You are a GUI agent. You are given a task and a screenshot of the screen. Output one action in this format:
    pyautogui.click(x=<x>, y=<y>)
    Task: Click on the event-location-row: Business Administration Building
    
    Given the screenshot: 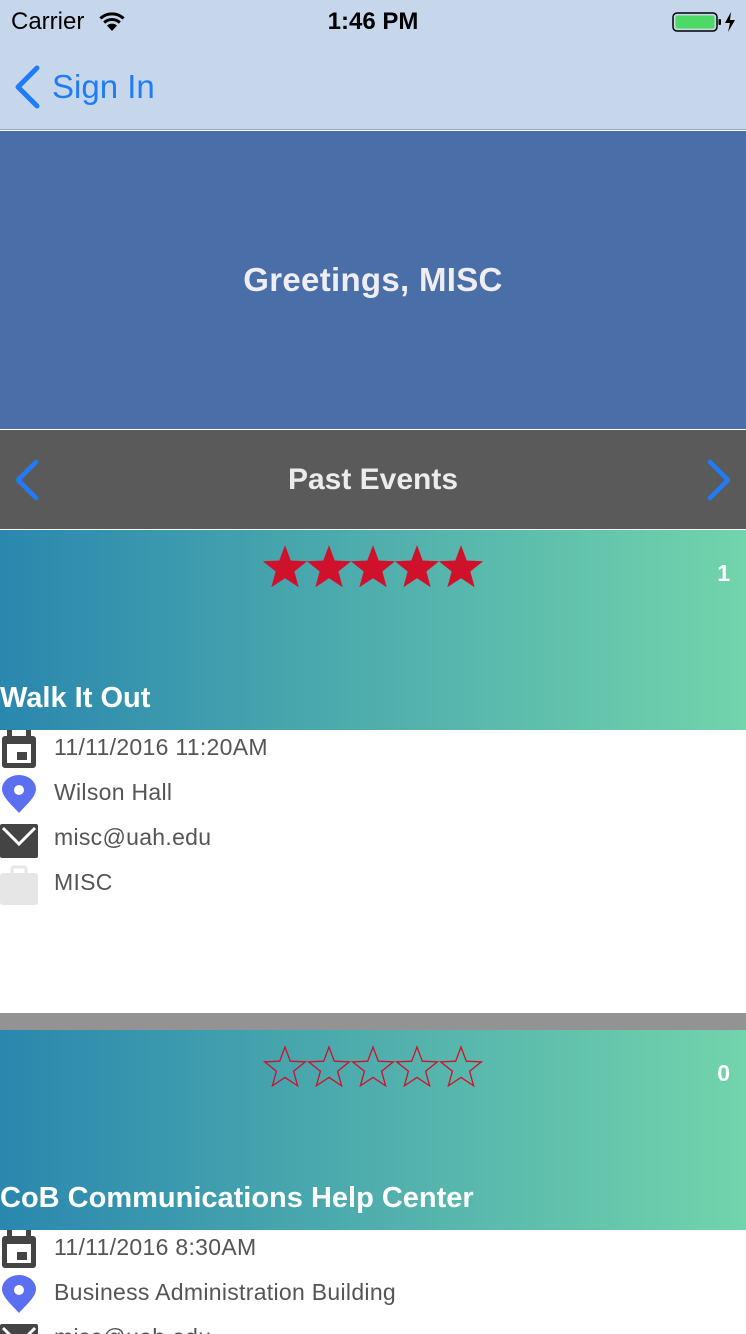 What is the action you would take?
    pyautogui.click(x=373, y=1295)
    